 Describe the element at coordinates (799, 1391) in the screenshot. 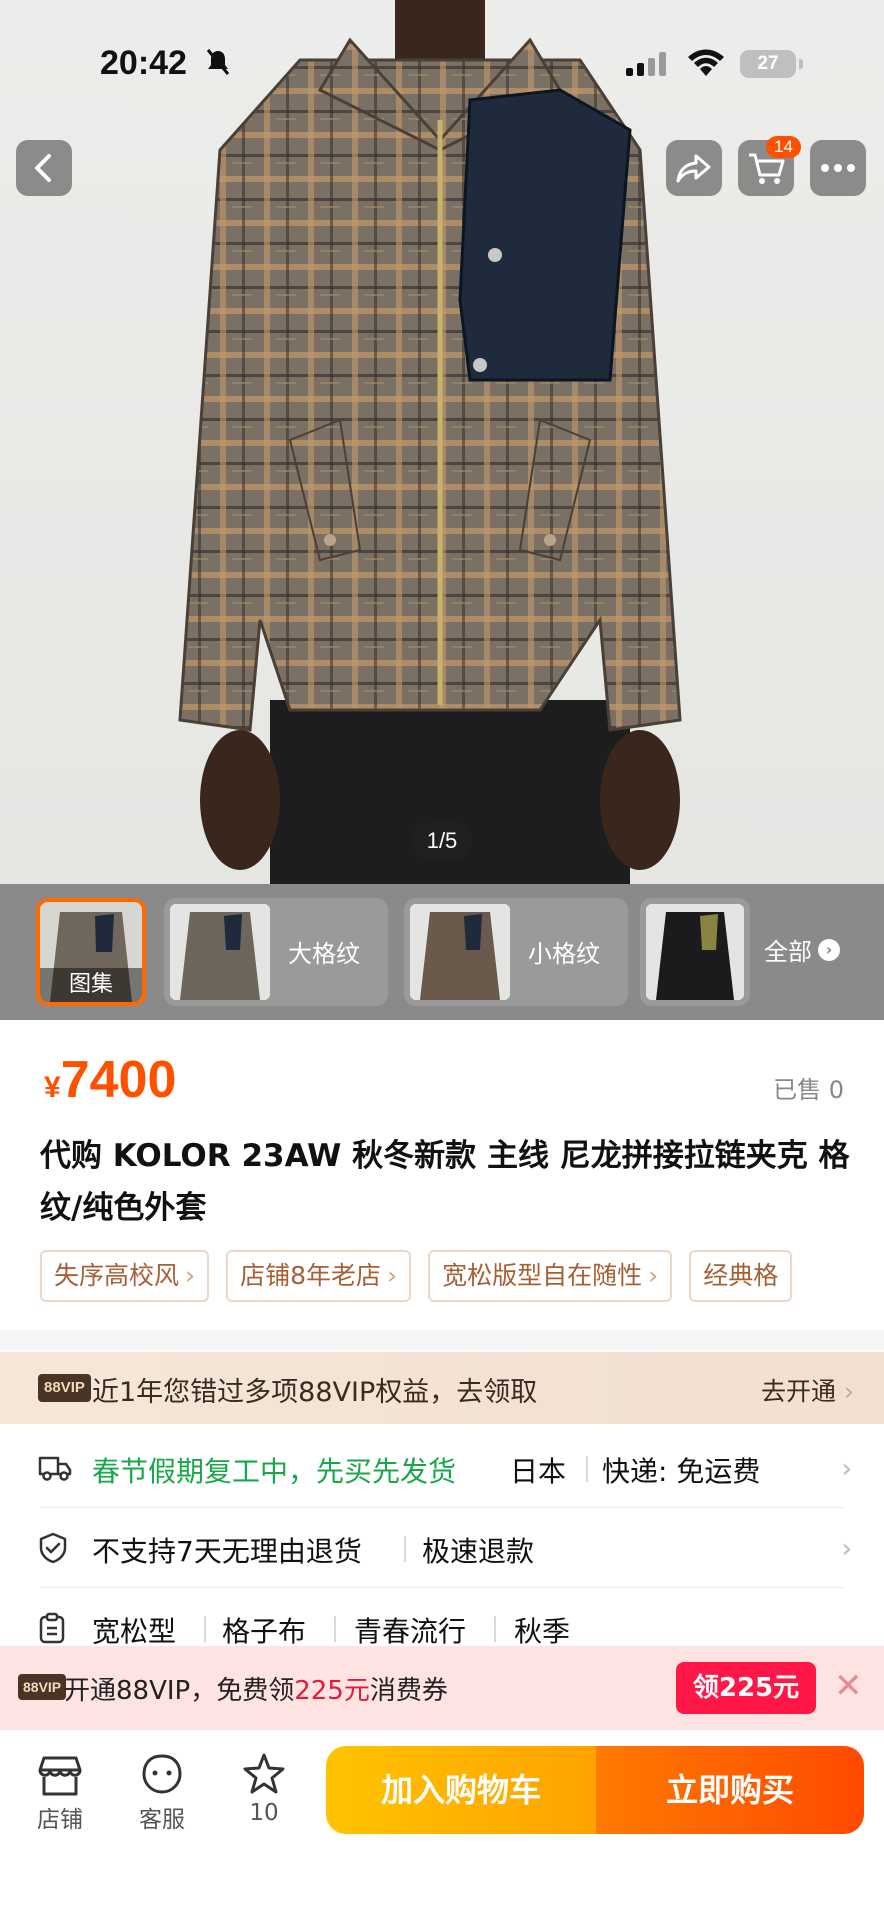

I see `vip-open-label: 去开通` at that location.